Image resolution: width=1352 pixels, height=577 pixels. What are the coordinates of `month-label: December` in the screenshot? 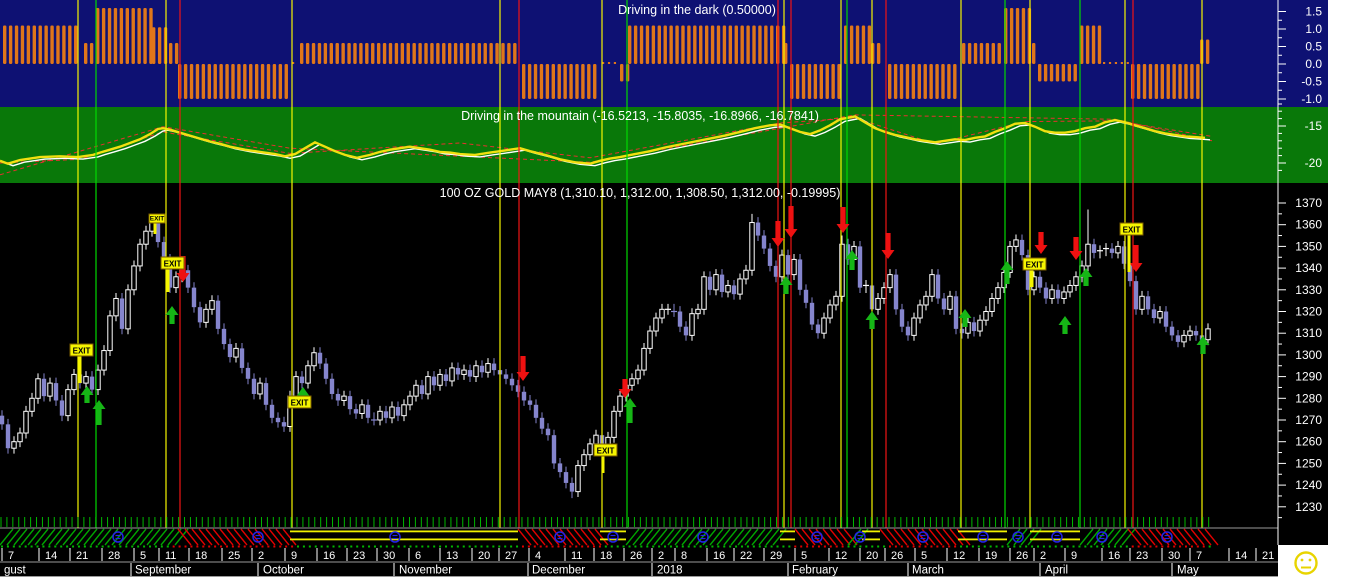 It's located at (558, 571).